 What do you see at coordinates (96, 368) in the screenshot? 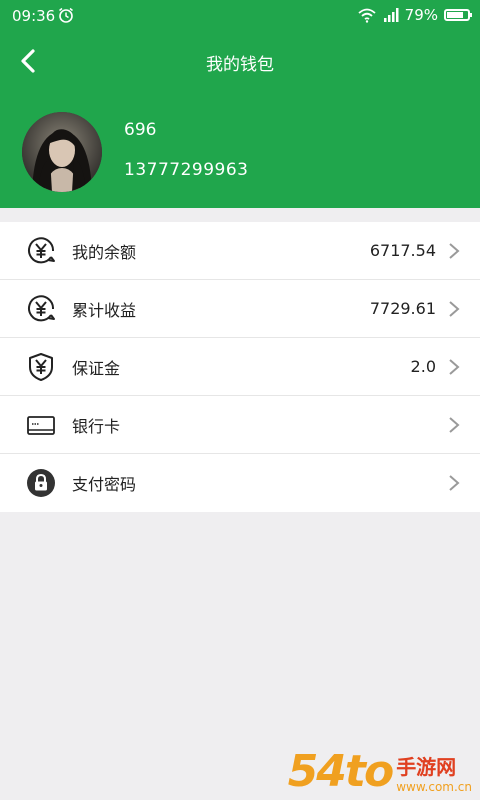
I see `menu-label: 保证金` at bounding box center [96, 368].